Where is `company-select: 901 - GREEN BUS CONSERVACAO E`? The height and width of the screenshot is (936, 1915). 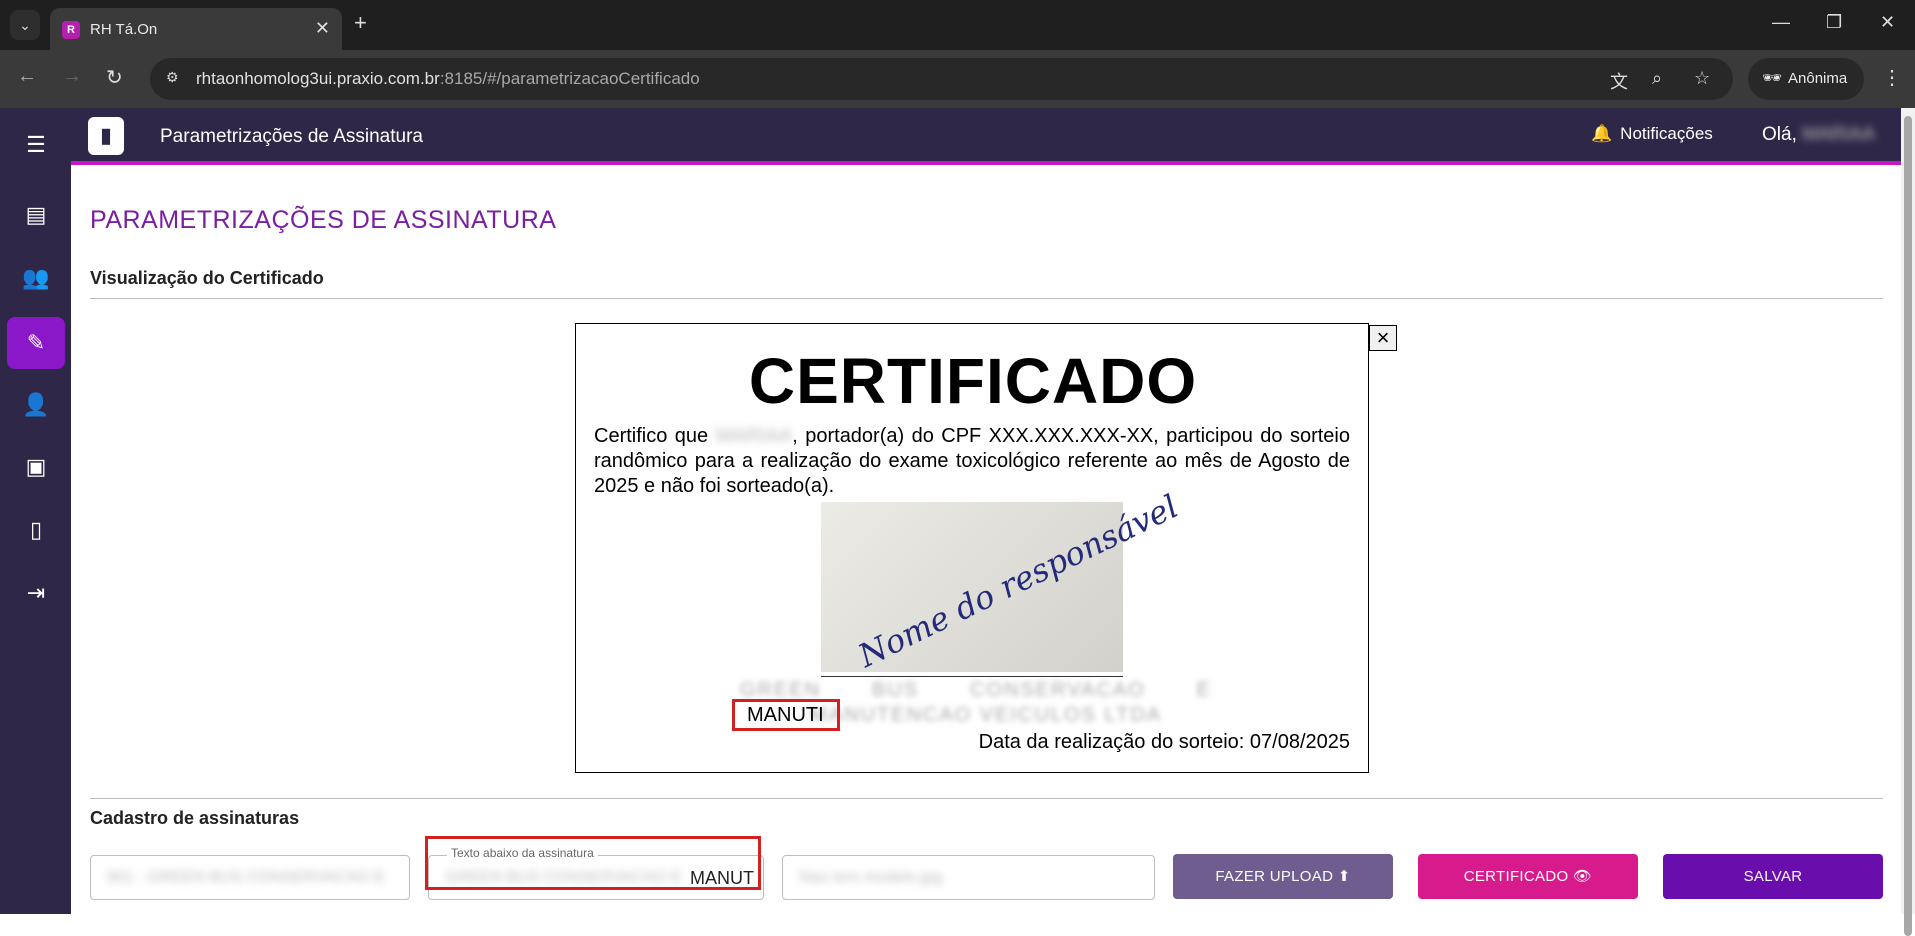
company-select: 901 - GREEN BUS CONSERVACAO E is located at coordinates (250, 877).